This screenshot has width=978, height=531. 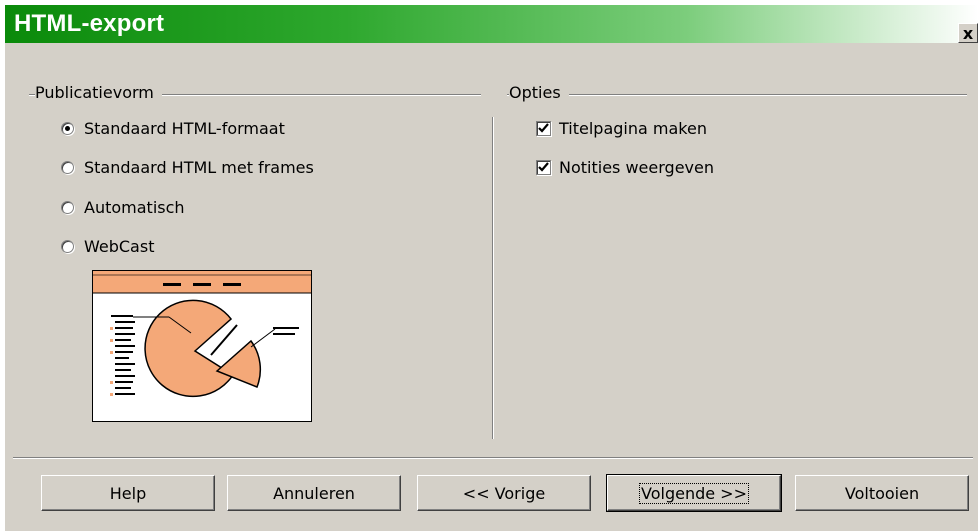 I want to click on radio-html-frames-label: Standaard HTML met frames, so click(x=199, y=167).